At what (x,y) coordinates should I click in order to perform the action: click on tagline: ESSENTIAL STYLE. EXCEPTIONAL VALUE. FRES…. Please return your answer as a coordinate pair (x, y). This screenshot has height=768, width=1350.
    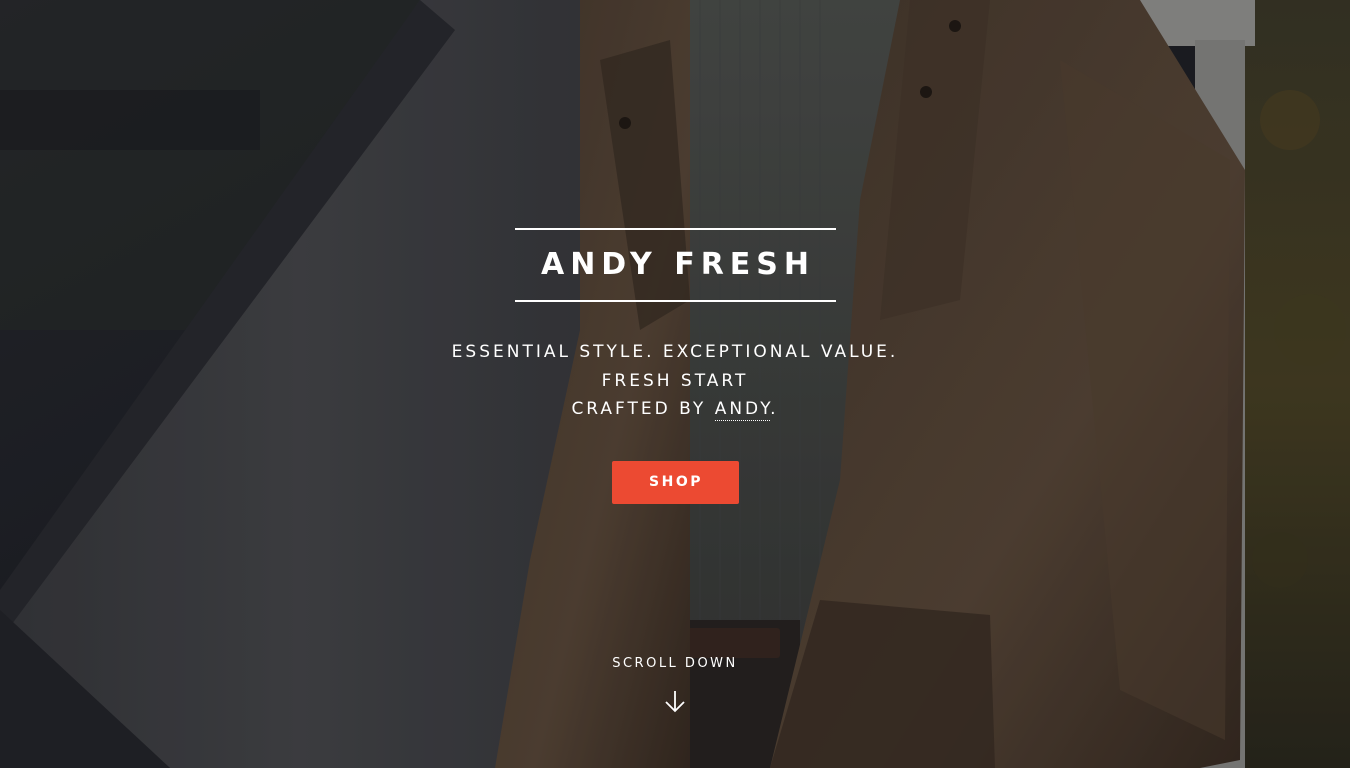
    Looking at the image, I should click on (675, 381).